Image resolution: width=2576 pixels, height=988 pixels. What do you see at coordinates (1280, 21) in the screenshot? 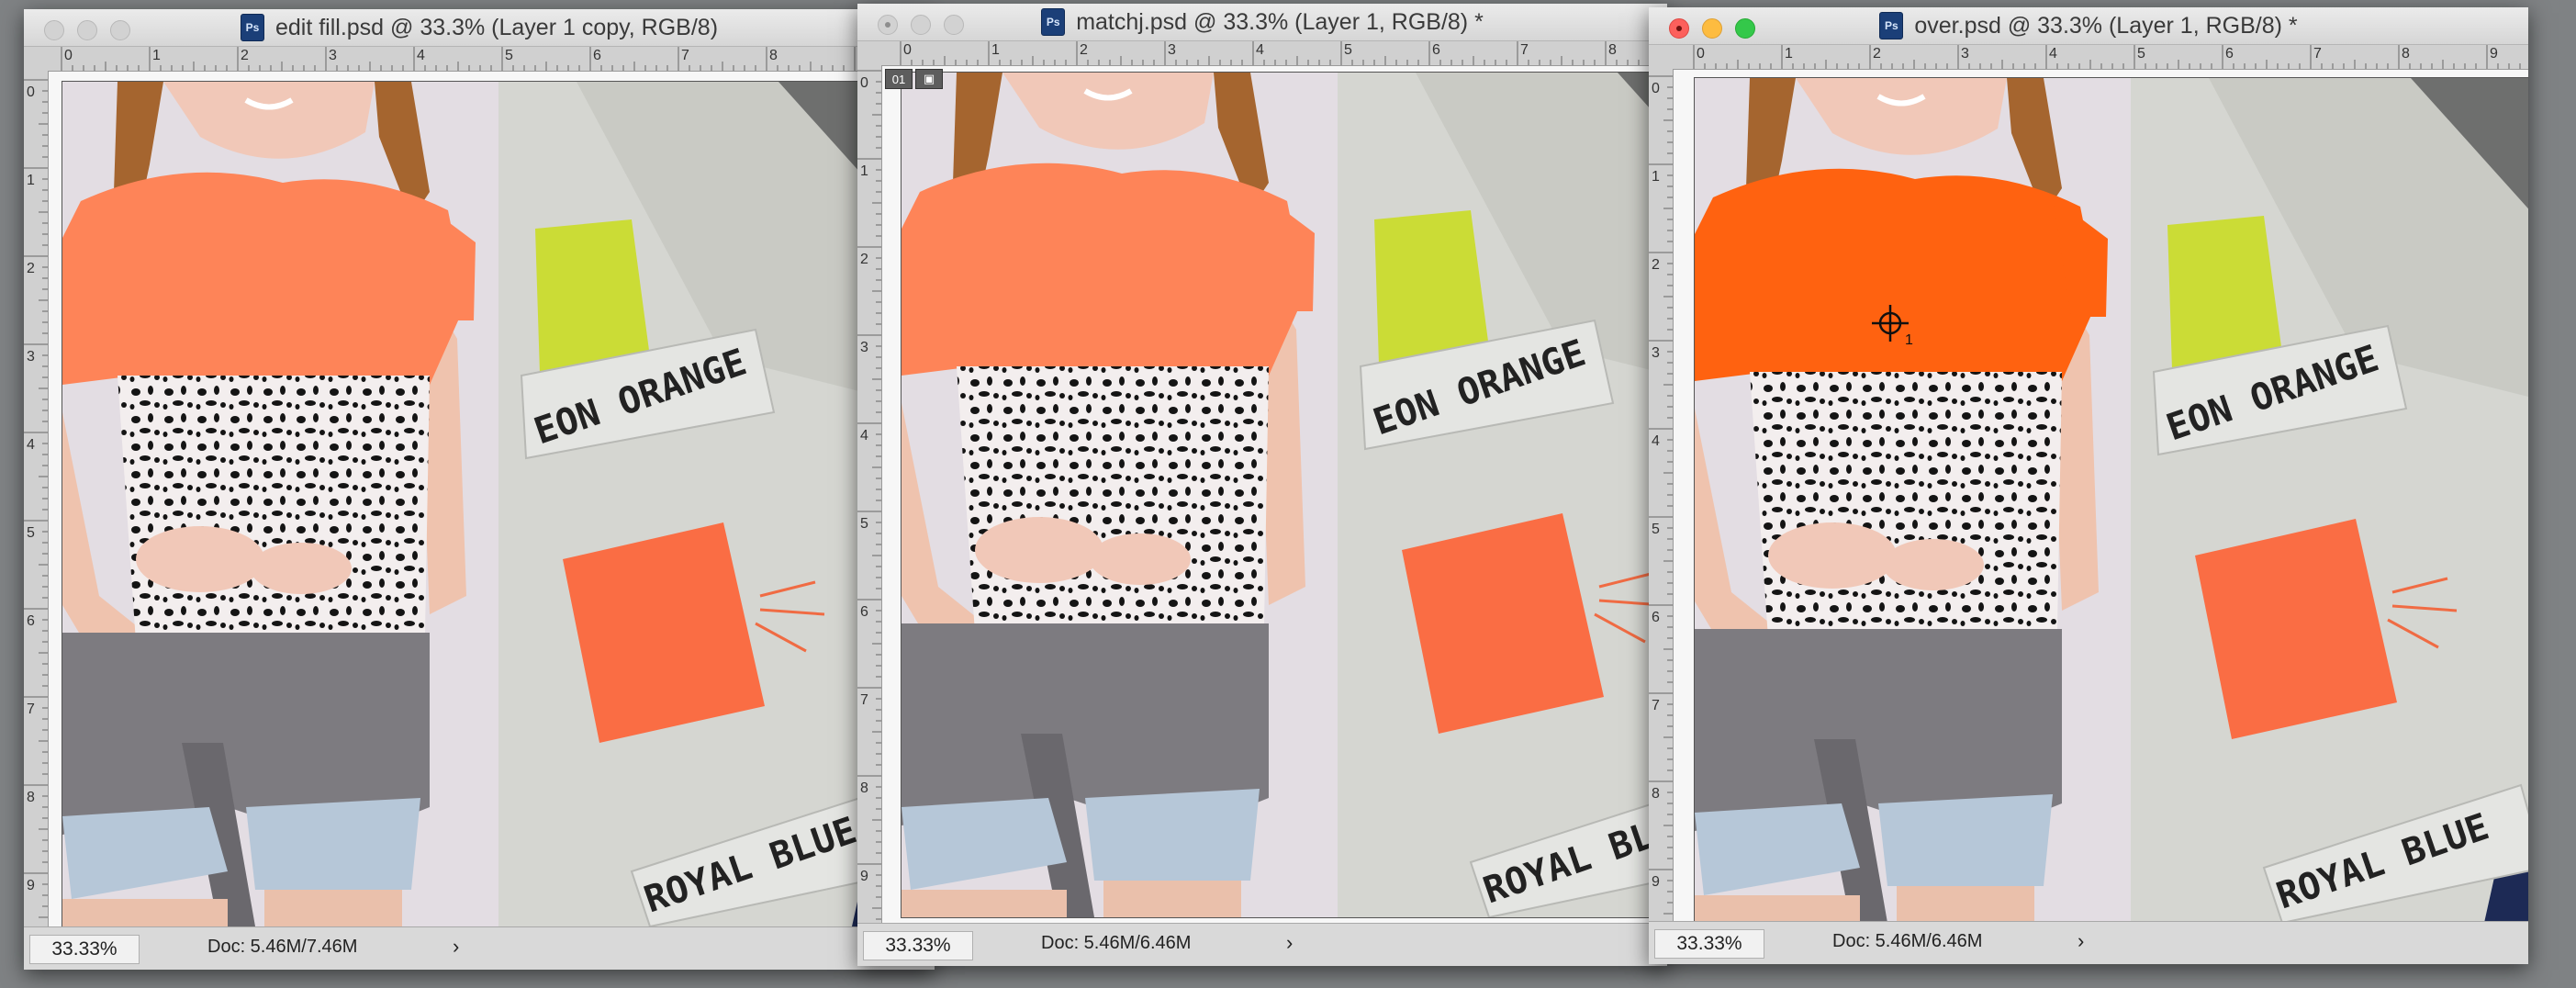
I see `window-title-text: matchj.psd @ 33.3% (Layer 1, RGB/8) *` at bounding box center [1280, 21].